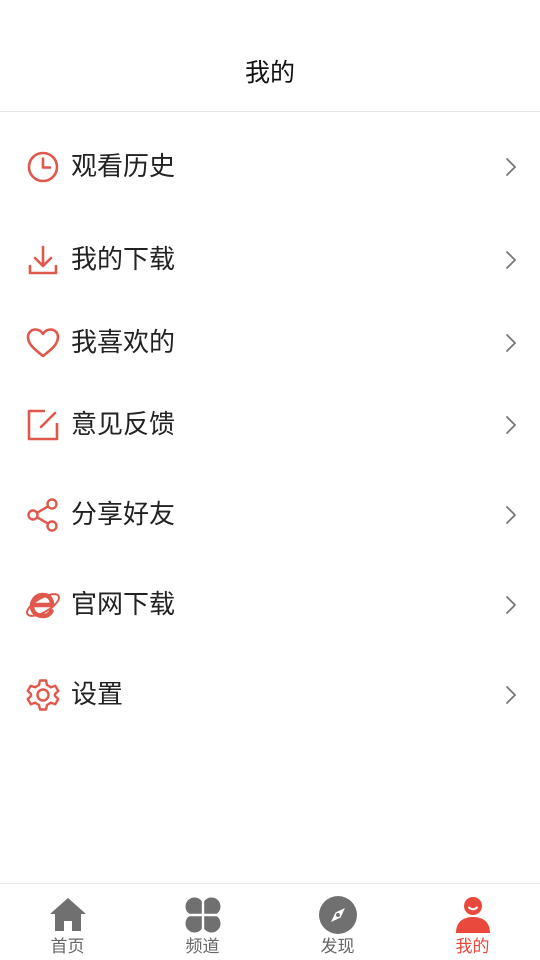 The image size is (540, 960). I want to click on tab-label: 首页, so click(67, 947).